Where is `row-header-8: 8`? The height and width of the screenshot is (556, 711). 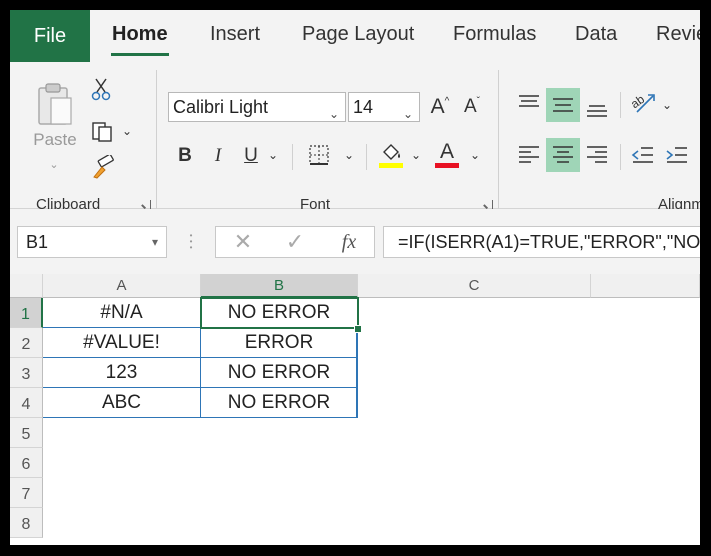 row-header-8: 8 is located at coordinates (26, 523).